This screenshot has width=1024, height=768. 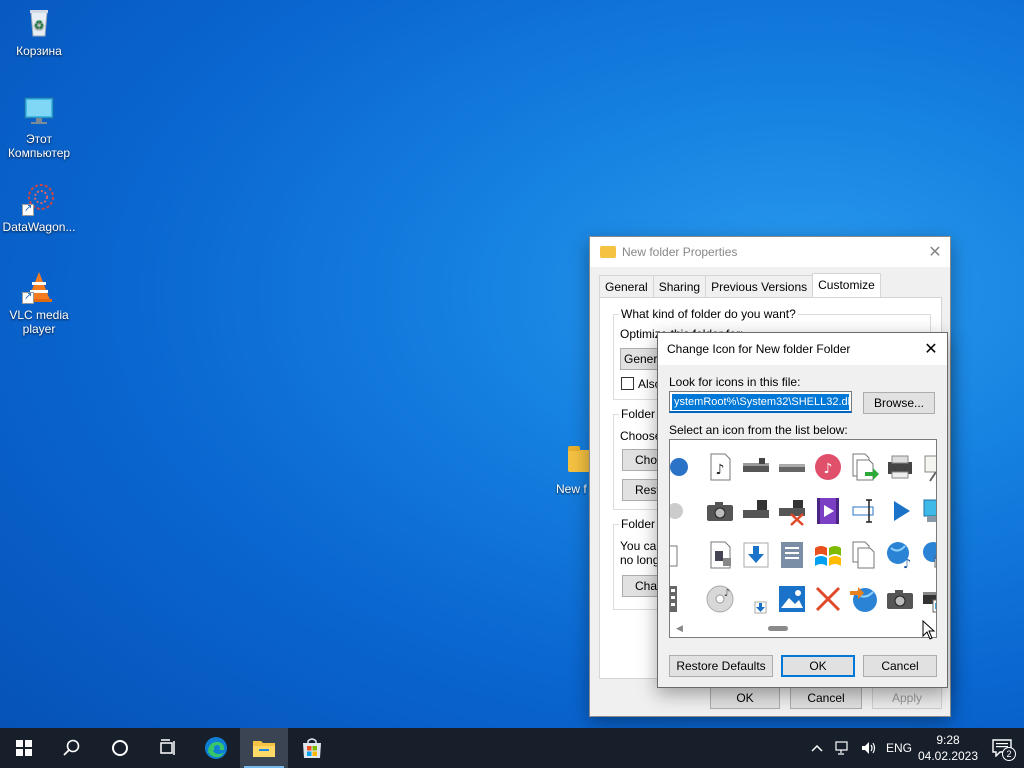 What do you see at coordinates (802, 349) in the screenshot?
I see `change-icon-title-bar: Change Icon for New folder Folder` at bounding box center [802, 349].